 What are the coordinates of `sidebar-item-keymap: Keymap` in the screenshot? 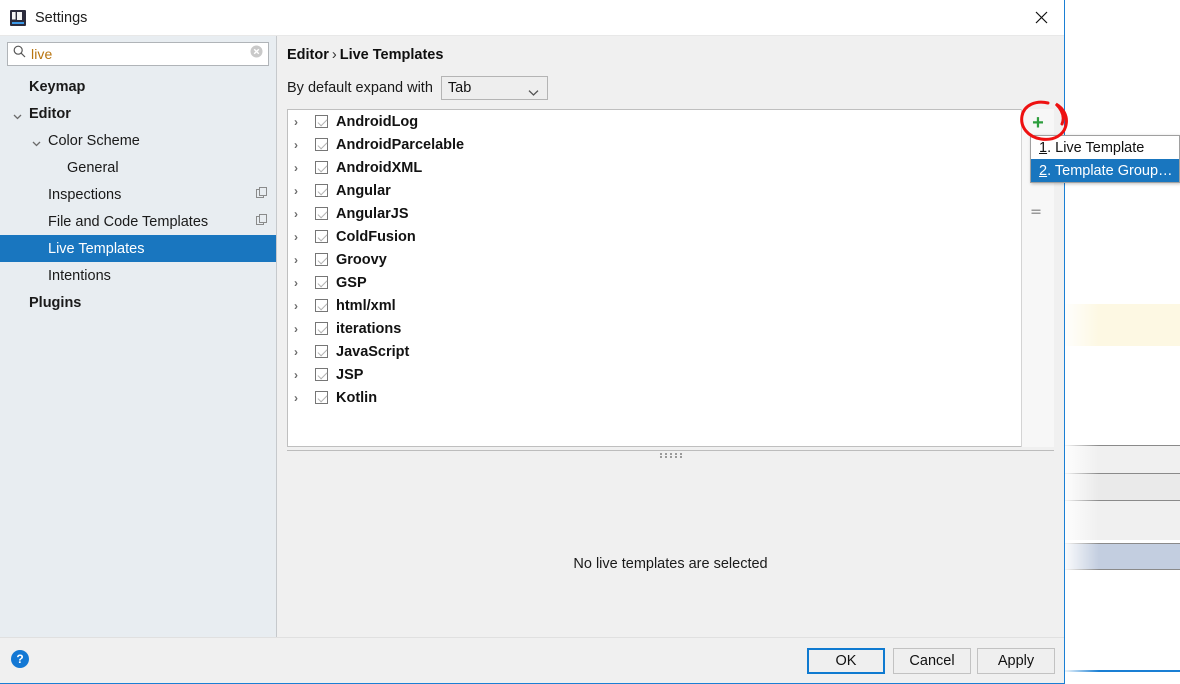 It's located at (138, 86).